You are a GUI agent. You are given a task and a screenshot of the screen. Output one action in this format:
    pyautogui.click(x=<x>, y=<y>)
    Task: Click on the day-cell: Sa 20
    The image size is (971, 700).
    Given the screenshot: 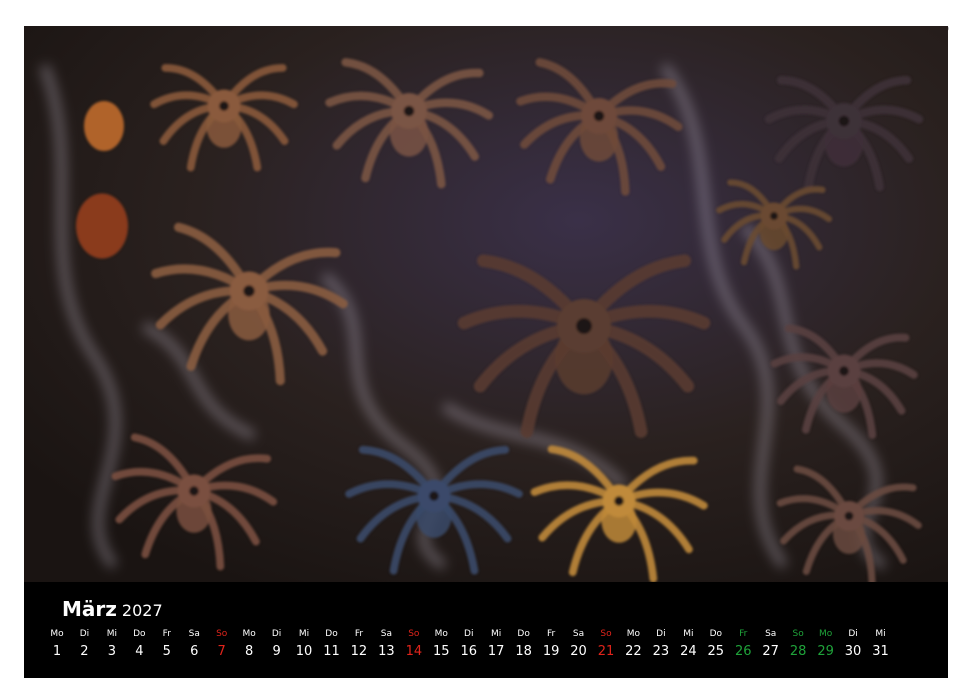 What is the action you would take?
    pyautogui.click(x=579, y=645)
    